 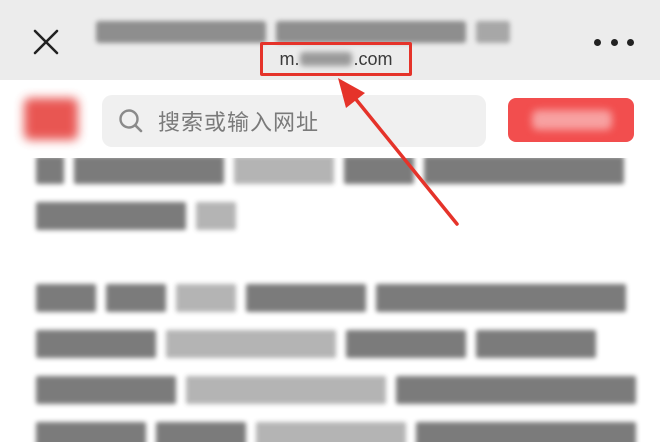 I want to click on search-input: 搜索或输入网址, so click(x=294, y=121).